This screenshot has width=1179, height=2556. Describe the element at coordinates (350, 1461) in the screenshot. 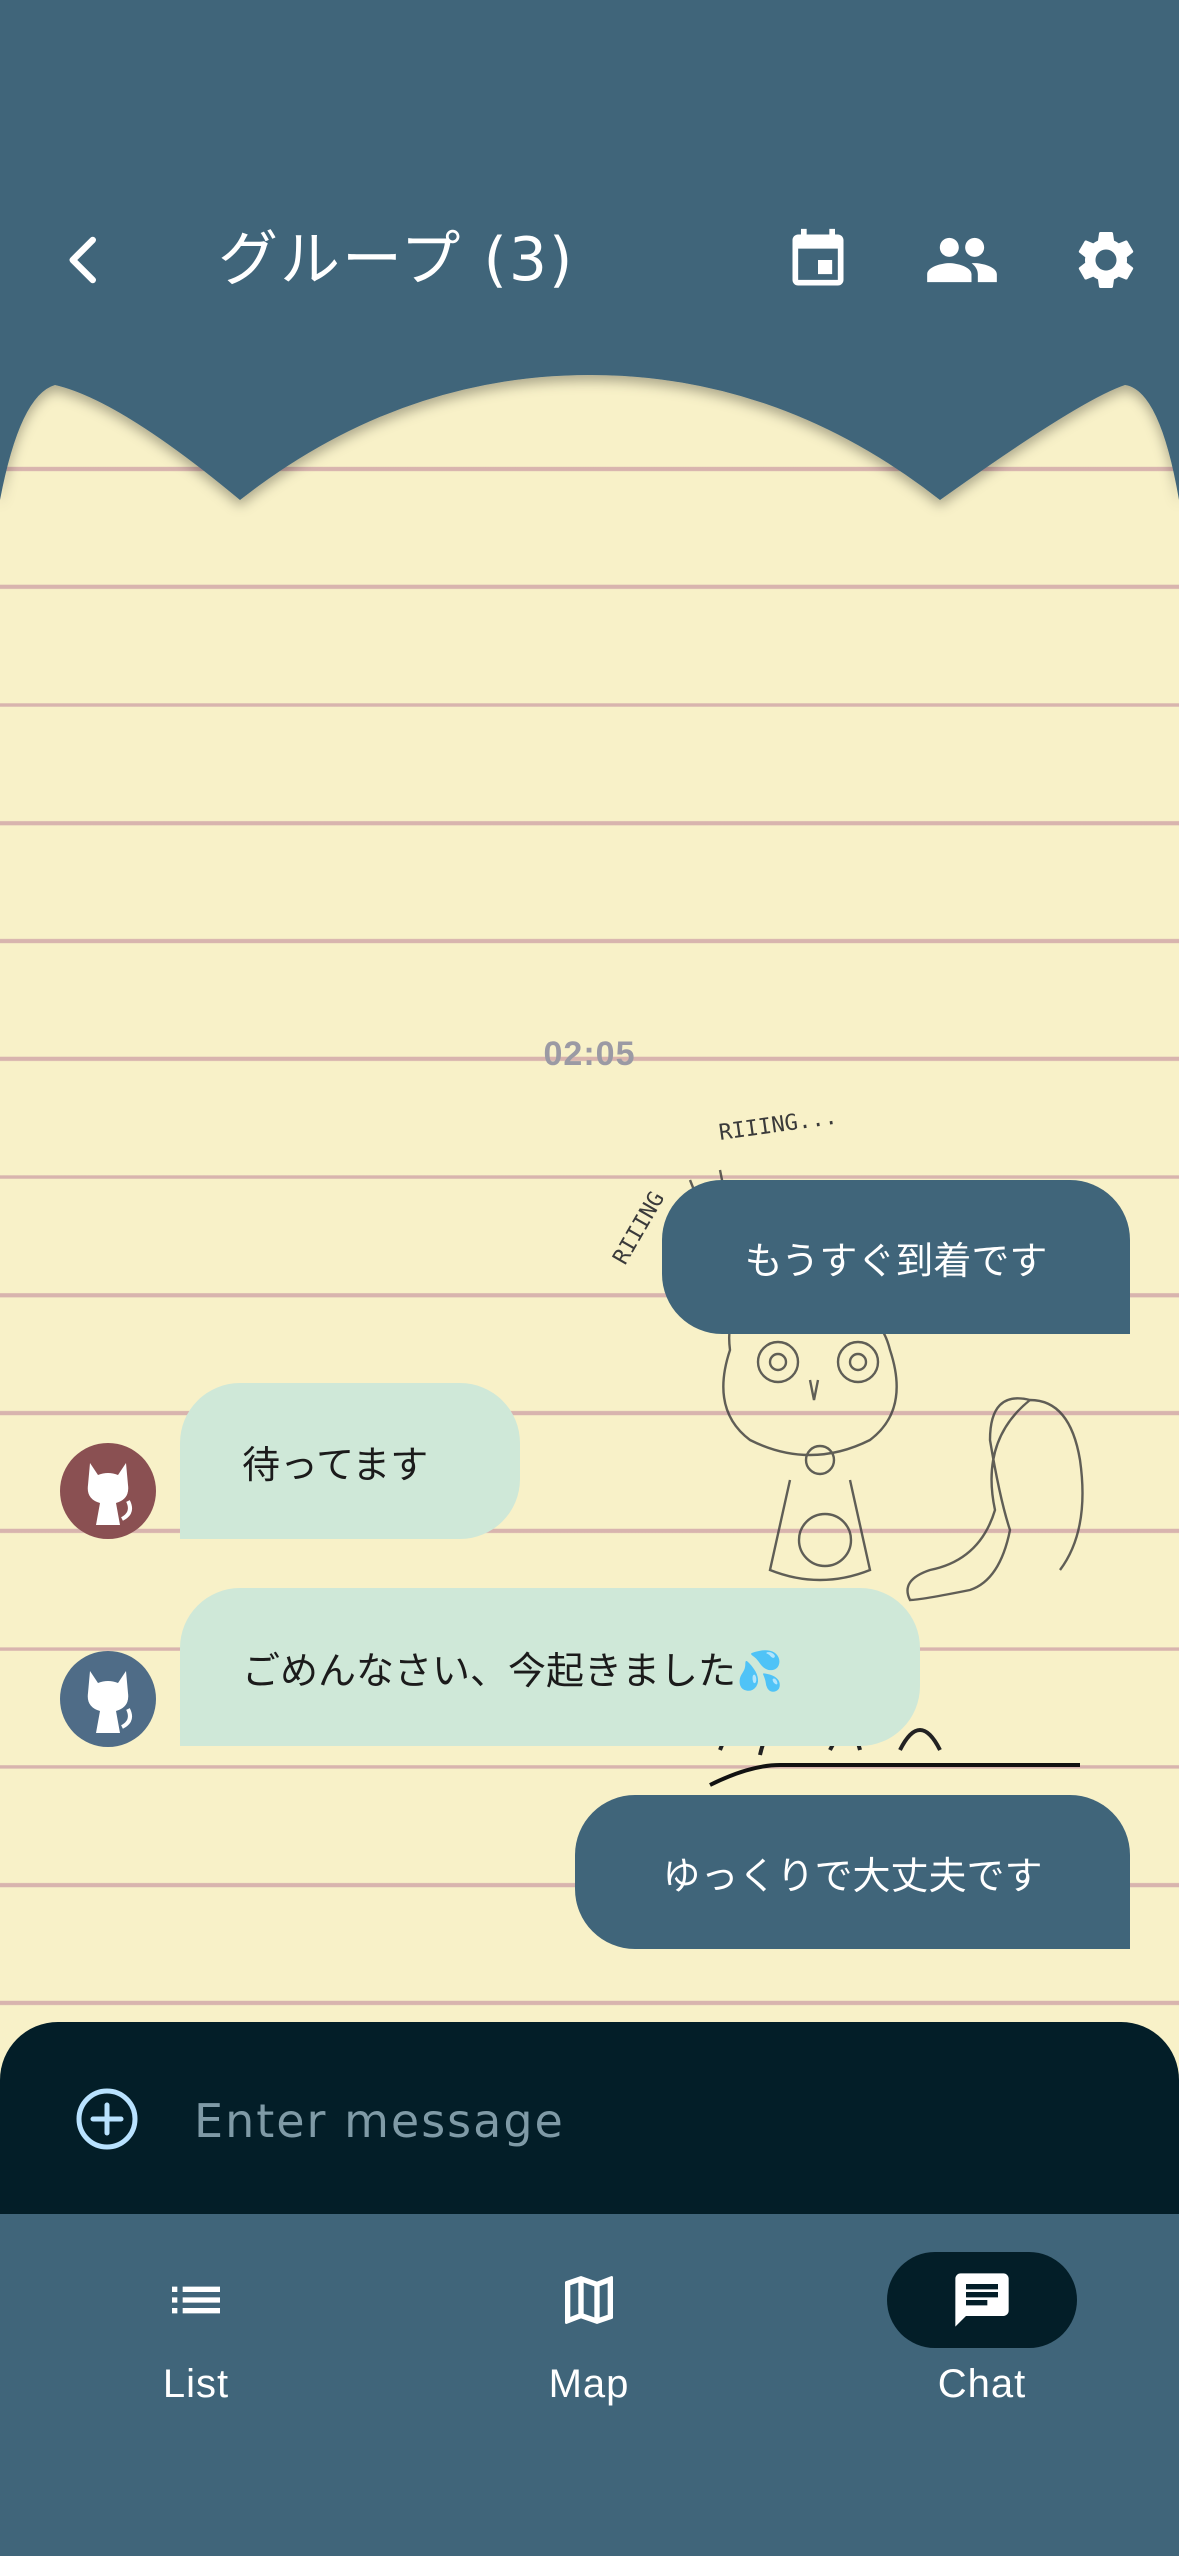

I see `message-bubble-received: 待ってます` at that location.